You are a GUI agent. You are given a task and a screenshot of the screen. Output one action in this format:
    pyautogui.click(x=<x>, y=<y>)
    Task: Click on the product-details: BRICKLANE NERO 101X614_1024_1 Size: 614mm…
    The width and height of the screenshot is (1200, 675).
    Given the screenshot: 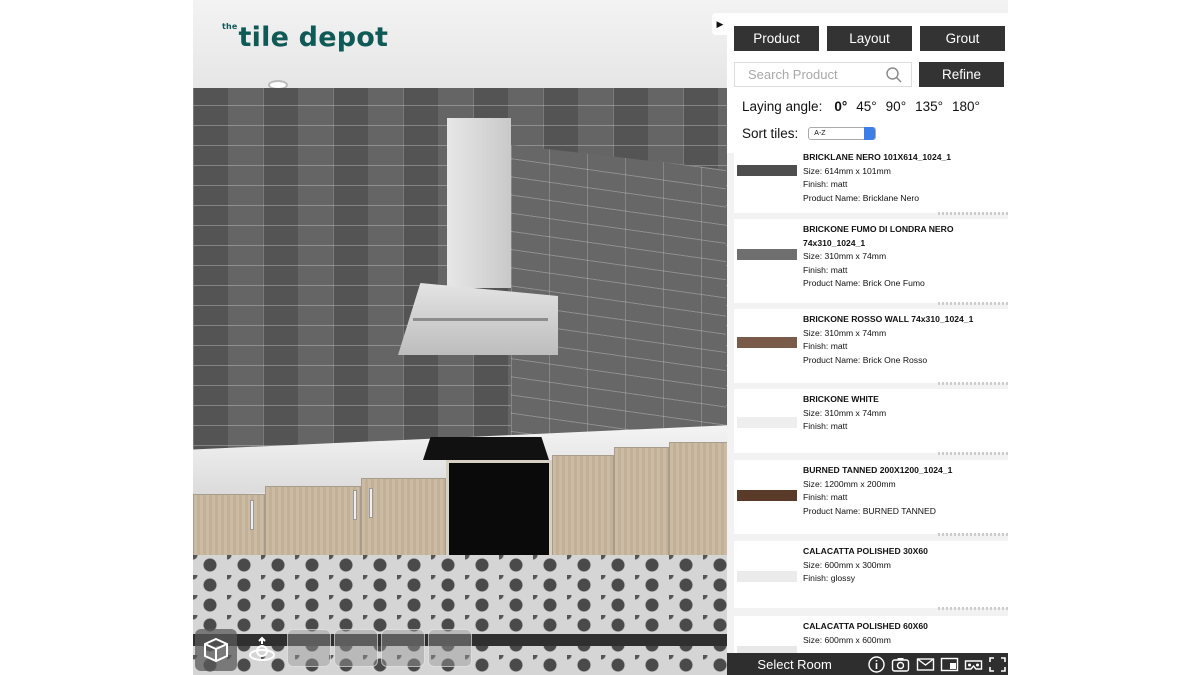 What is the action you would take?
    pyautogui.click(x=903, y=179)
    